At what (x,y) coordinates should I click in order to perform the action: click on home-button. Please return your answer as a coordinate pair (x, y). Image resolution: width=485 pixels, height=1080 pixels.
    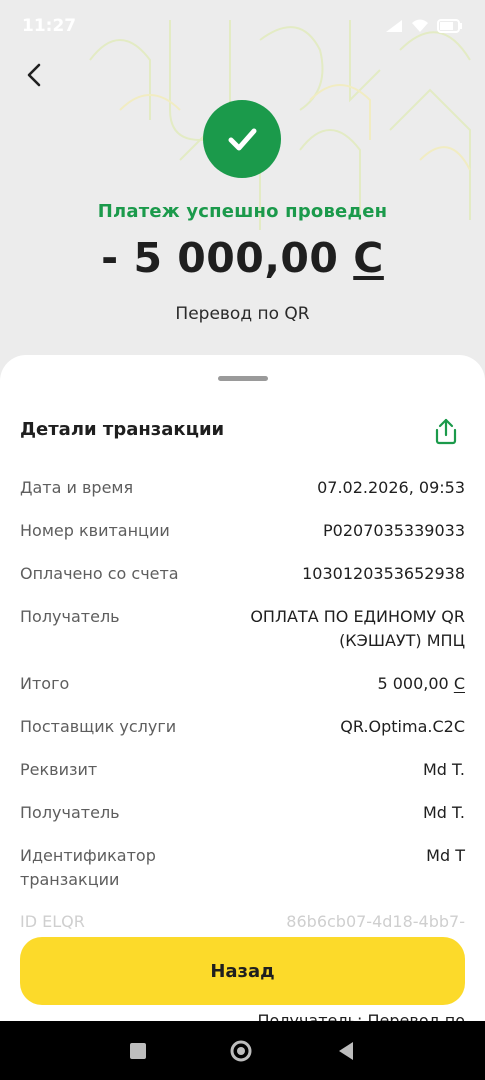
    Looking at the image, I should click on (241, 1051).